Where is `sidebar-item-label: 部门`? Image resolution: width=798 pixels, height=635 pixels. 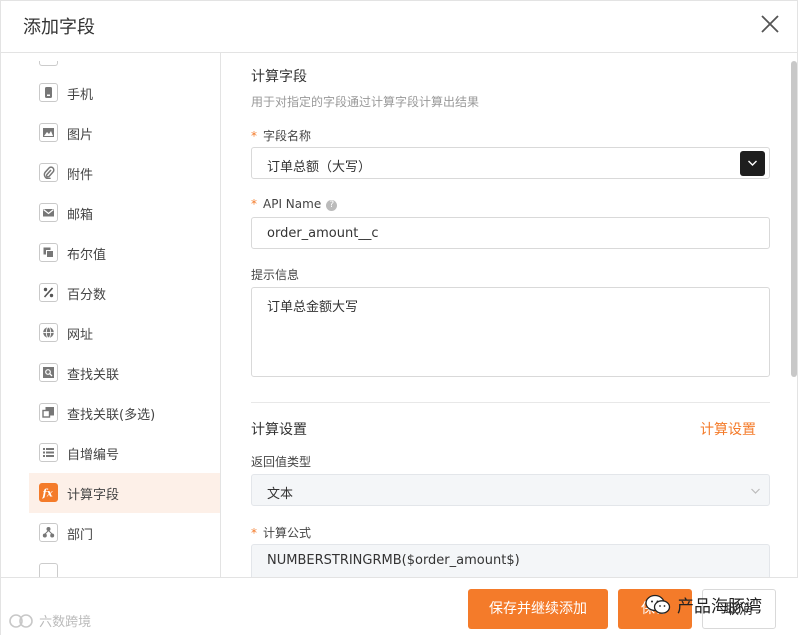
sidebar-item-label: 部门 is located at coordinates (80, 535).